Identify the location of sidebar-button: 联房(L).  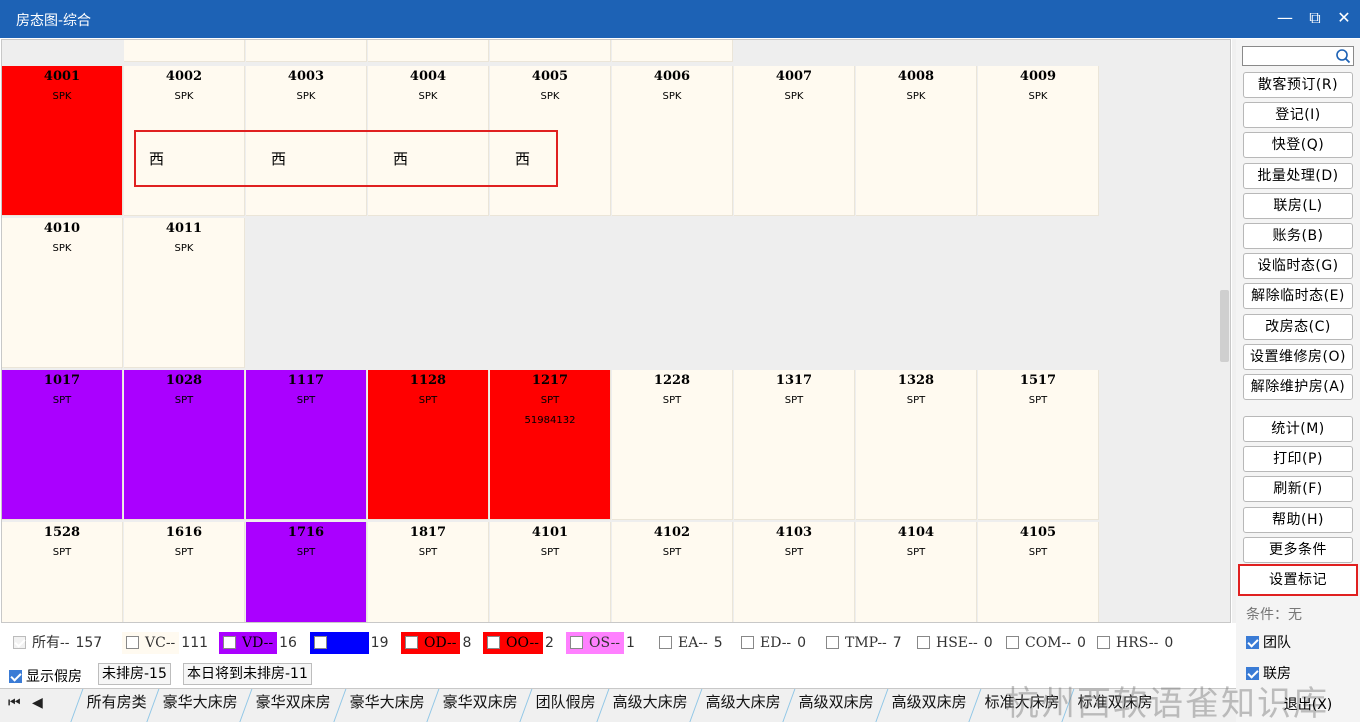
(1298, 205).